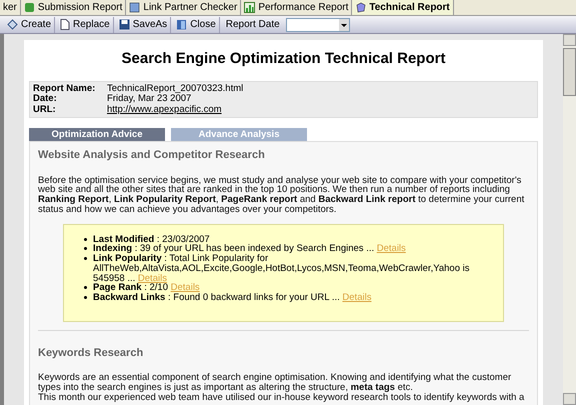  Describe the element at coordinates (144, 24) in the screenshot. I see `toolbar-button: SaveAs` at that location.